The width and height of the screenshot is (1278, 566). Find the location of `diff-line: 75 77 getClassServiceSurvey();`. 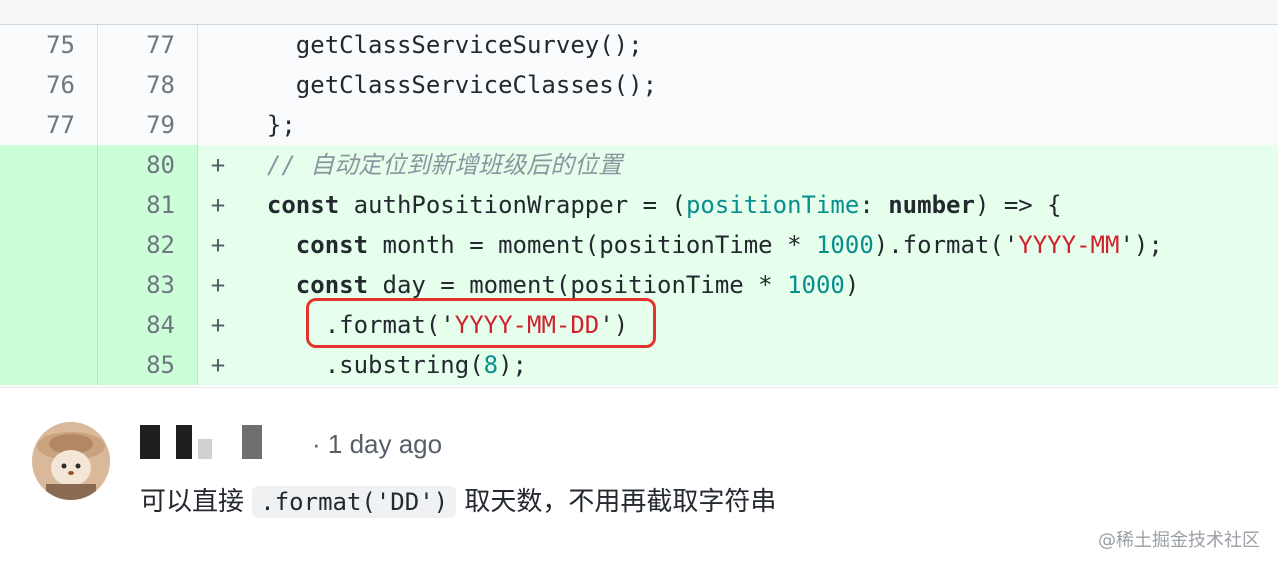

diff-line: 75 77 getClassServiceSurvey(); is located at coordinates (639, 45).